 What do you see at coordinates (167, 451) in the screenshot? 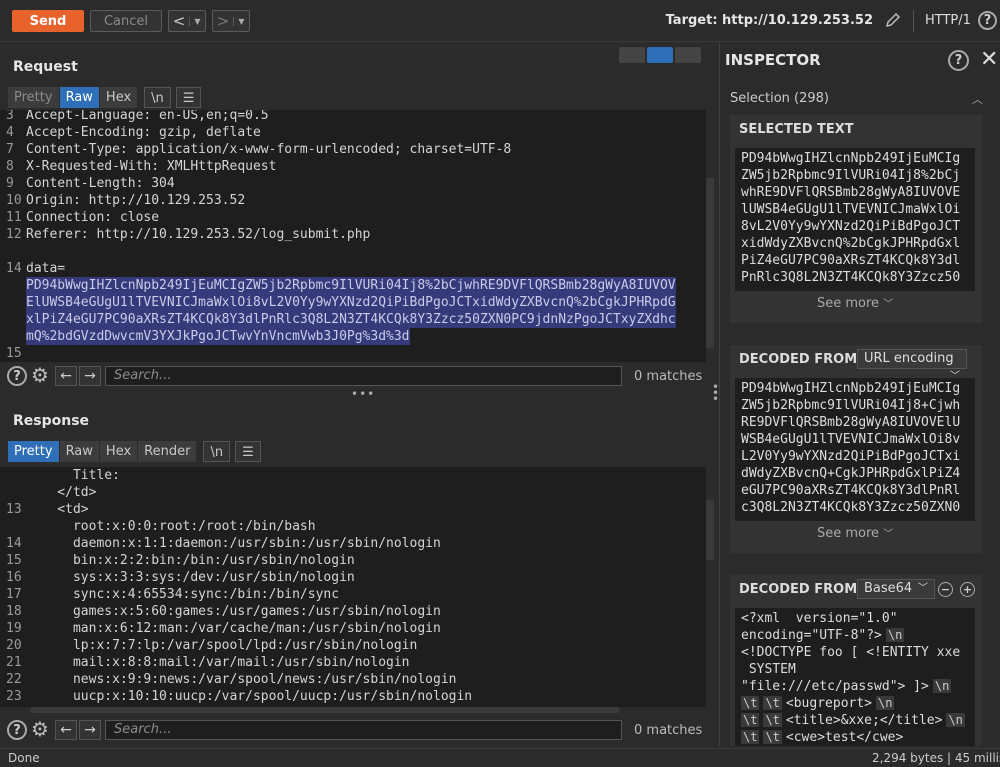
I see `tab-render: Render` at bounding box center [167, 451].